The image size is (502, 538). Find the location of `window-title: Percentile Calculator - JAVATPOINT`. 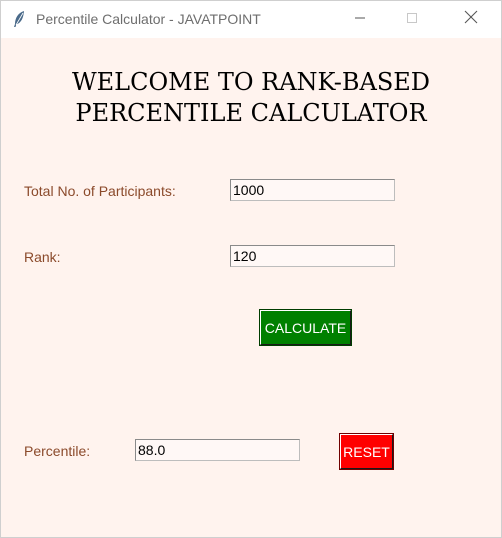

window-title: Percentile Calculator - JAVATPOINT is located at coordinates (148, 19).